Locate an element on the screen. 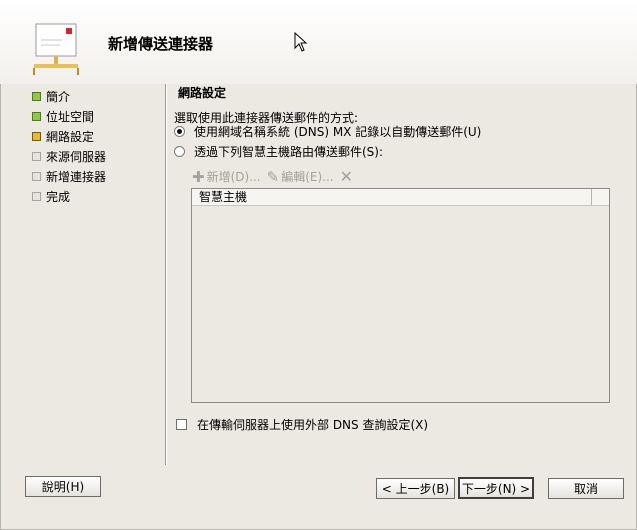 This screenshot has height=530, width=637. step-label: 位址空間 is located at coordinates (70, 116).